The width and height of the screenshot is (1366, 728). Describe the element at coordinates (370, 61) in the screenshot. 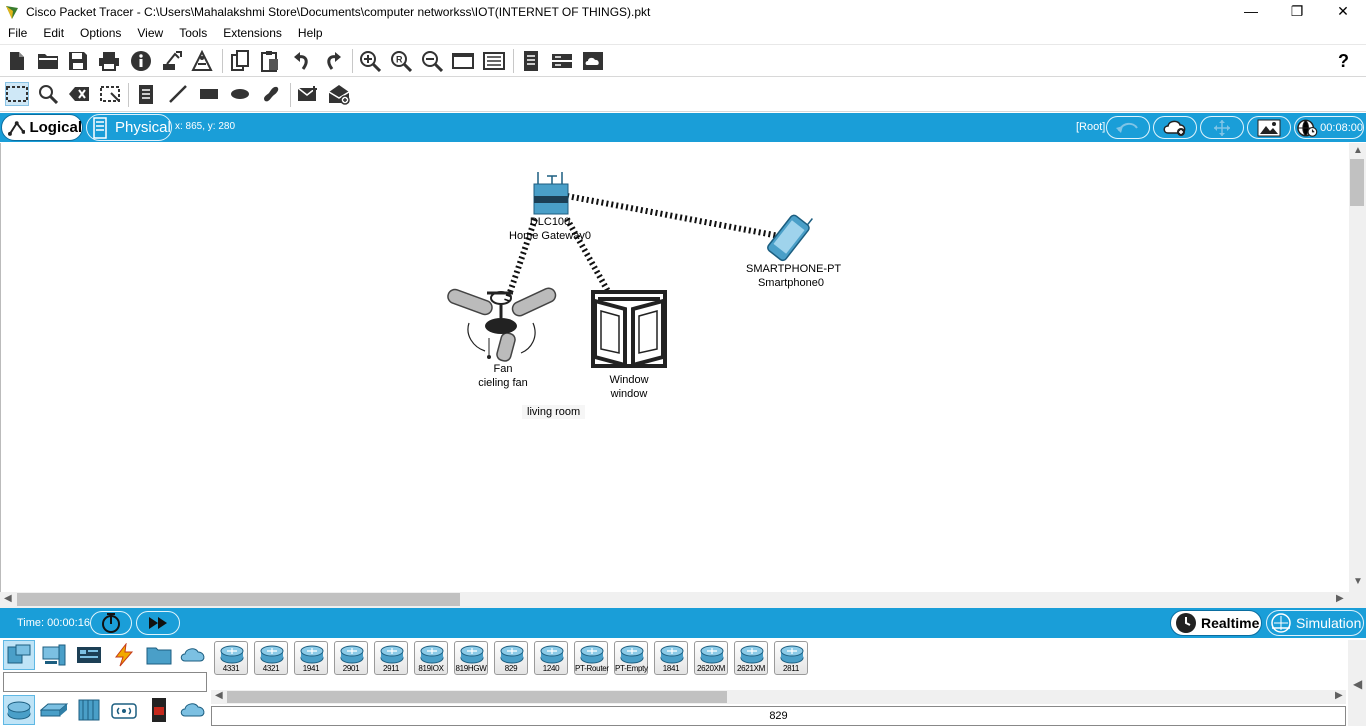

I see `zoom-in-icon` at that location.